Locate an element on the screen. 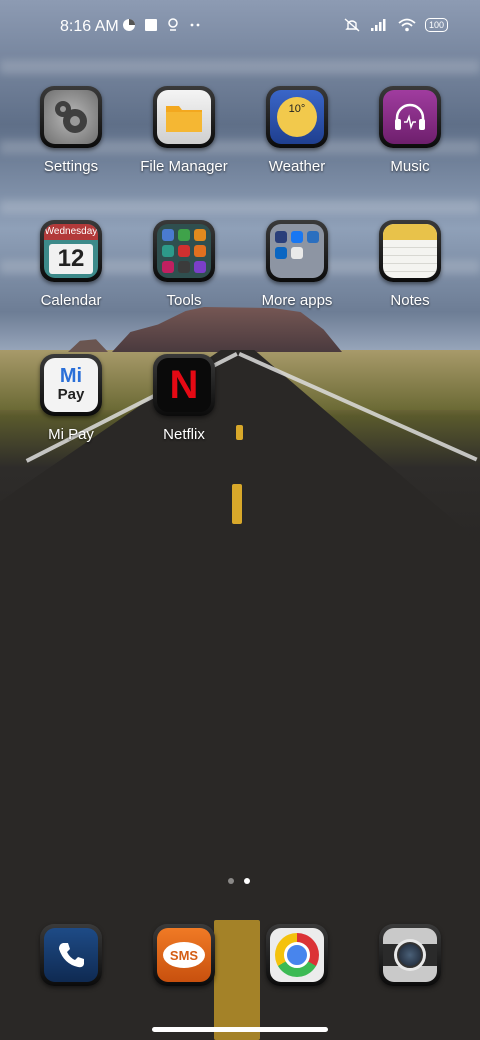 This screenshot has width=480, height=1040. netflix-logo: N is located at coordinates (184, 384).